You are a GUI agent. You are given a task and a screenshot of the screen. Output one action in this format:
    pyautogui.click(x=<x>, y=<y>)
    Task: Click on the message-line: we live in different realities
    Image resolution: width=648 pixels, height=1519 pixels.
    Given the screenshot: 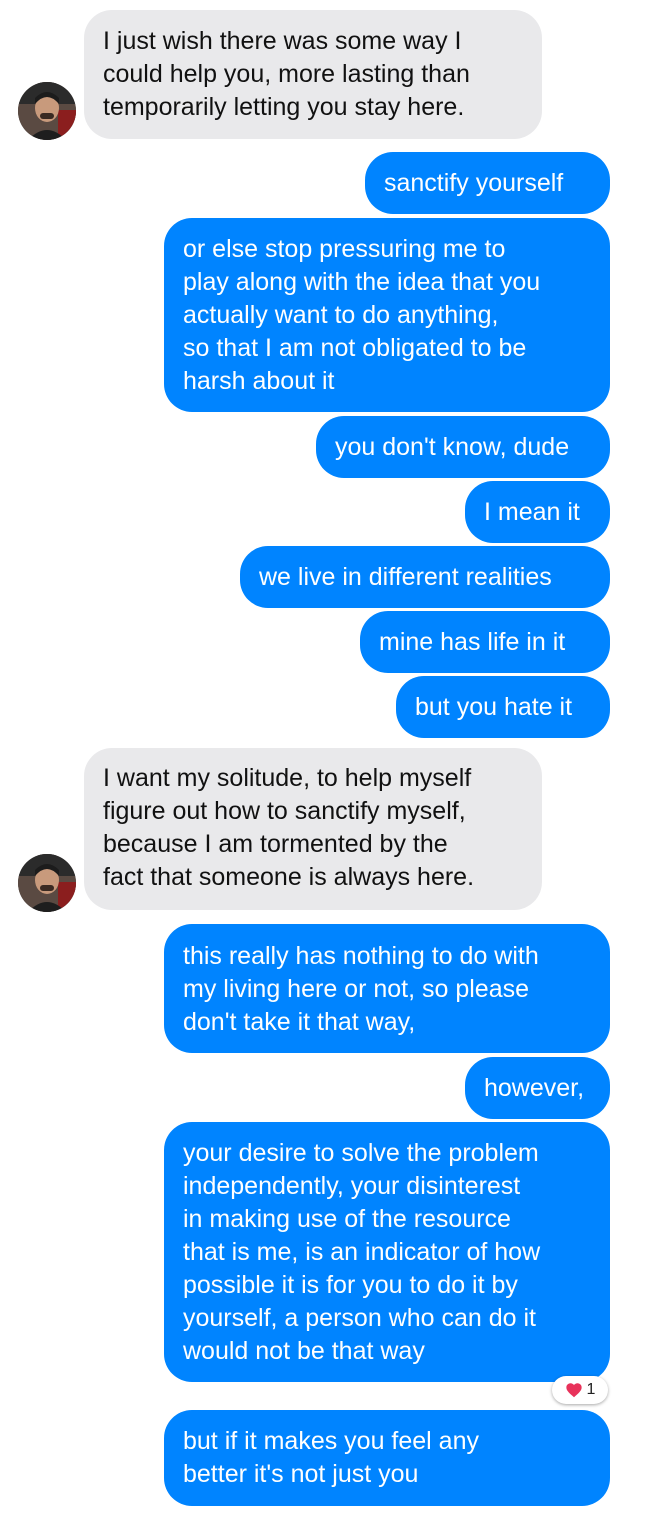 What is the action you would take?
    pyautogui.click(x=405, y=577)
    